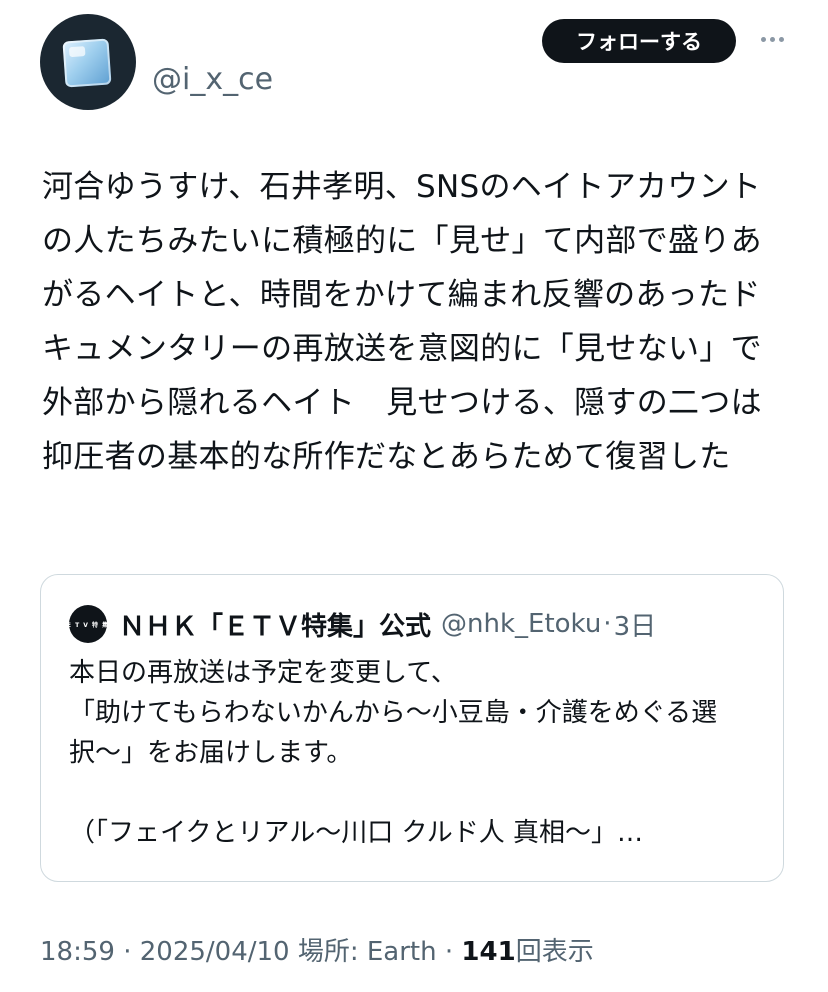 This screenshot has width=828, height=992. I want to click on quoted-author-name: ＮＨＫ「ＥＴＶ特集」公式, so click(275, 624).